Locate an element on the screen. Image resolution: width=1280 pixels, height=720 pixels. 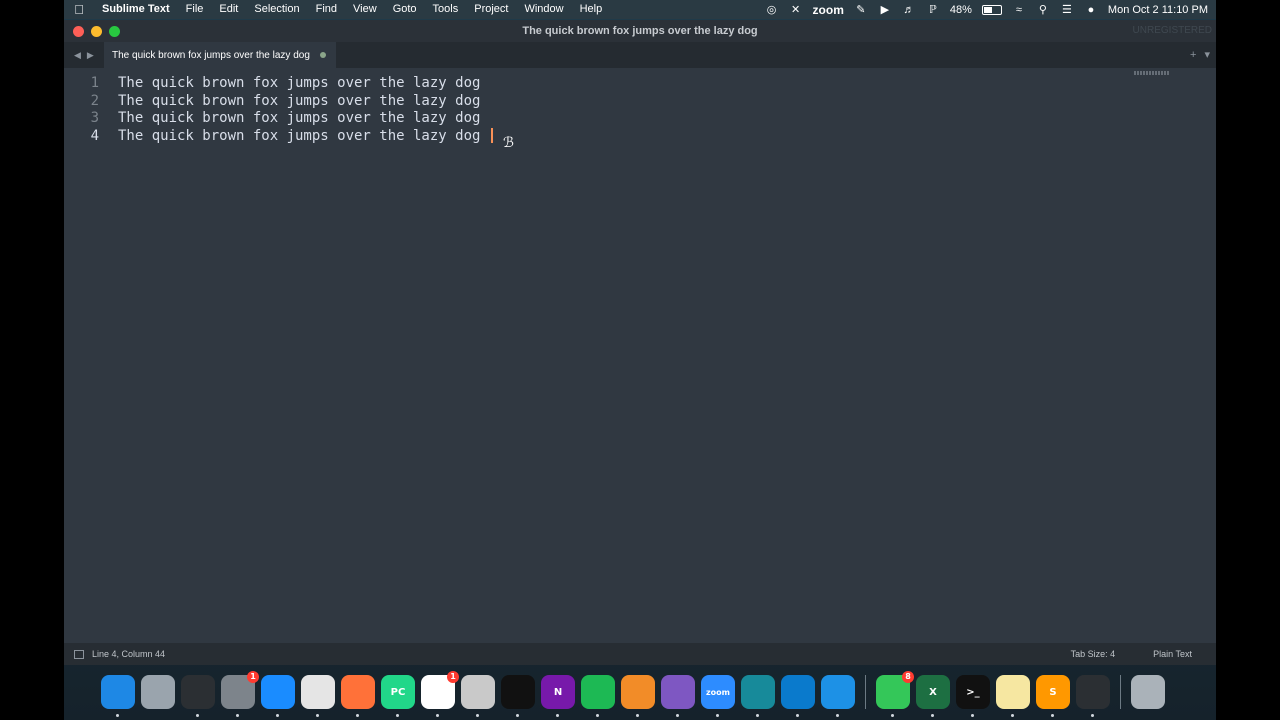
dock-icon-label: zoom is located at coordinates (718, 692).